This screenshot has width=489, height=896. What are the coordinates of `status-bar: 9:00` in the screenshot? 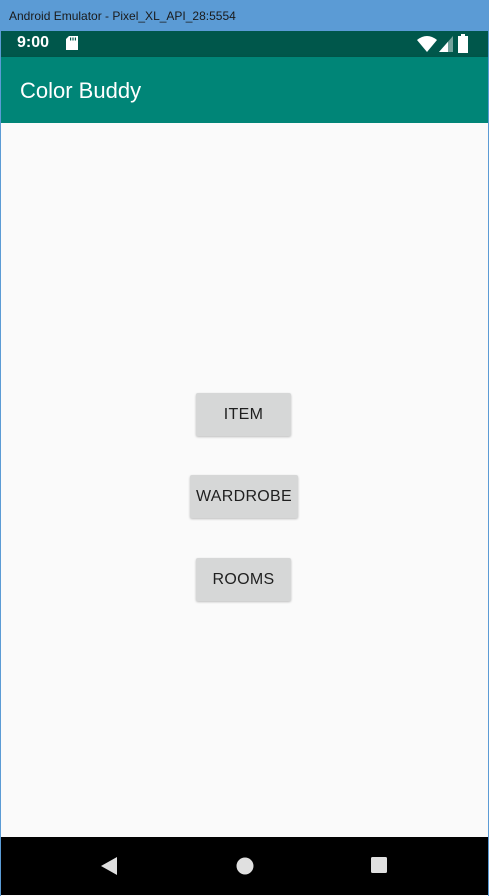 It's located at (244, 44).